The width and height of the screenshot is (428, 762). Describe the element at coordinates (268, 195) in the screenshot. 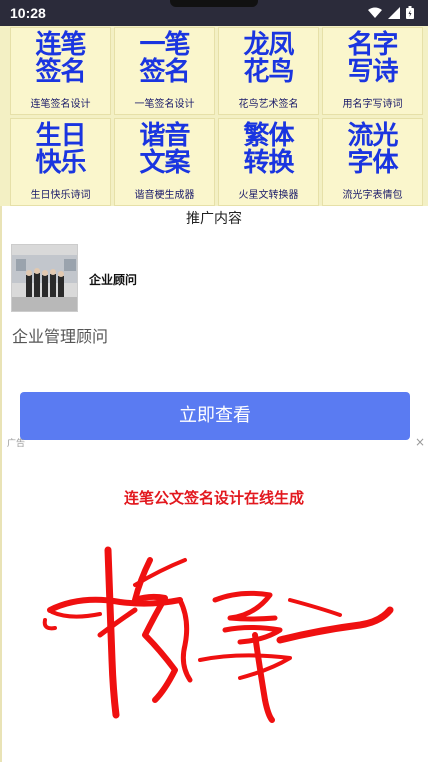

I see `tile-caption: 火星文转换器` at that location.